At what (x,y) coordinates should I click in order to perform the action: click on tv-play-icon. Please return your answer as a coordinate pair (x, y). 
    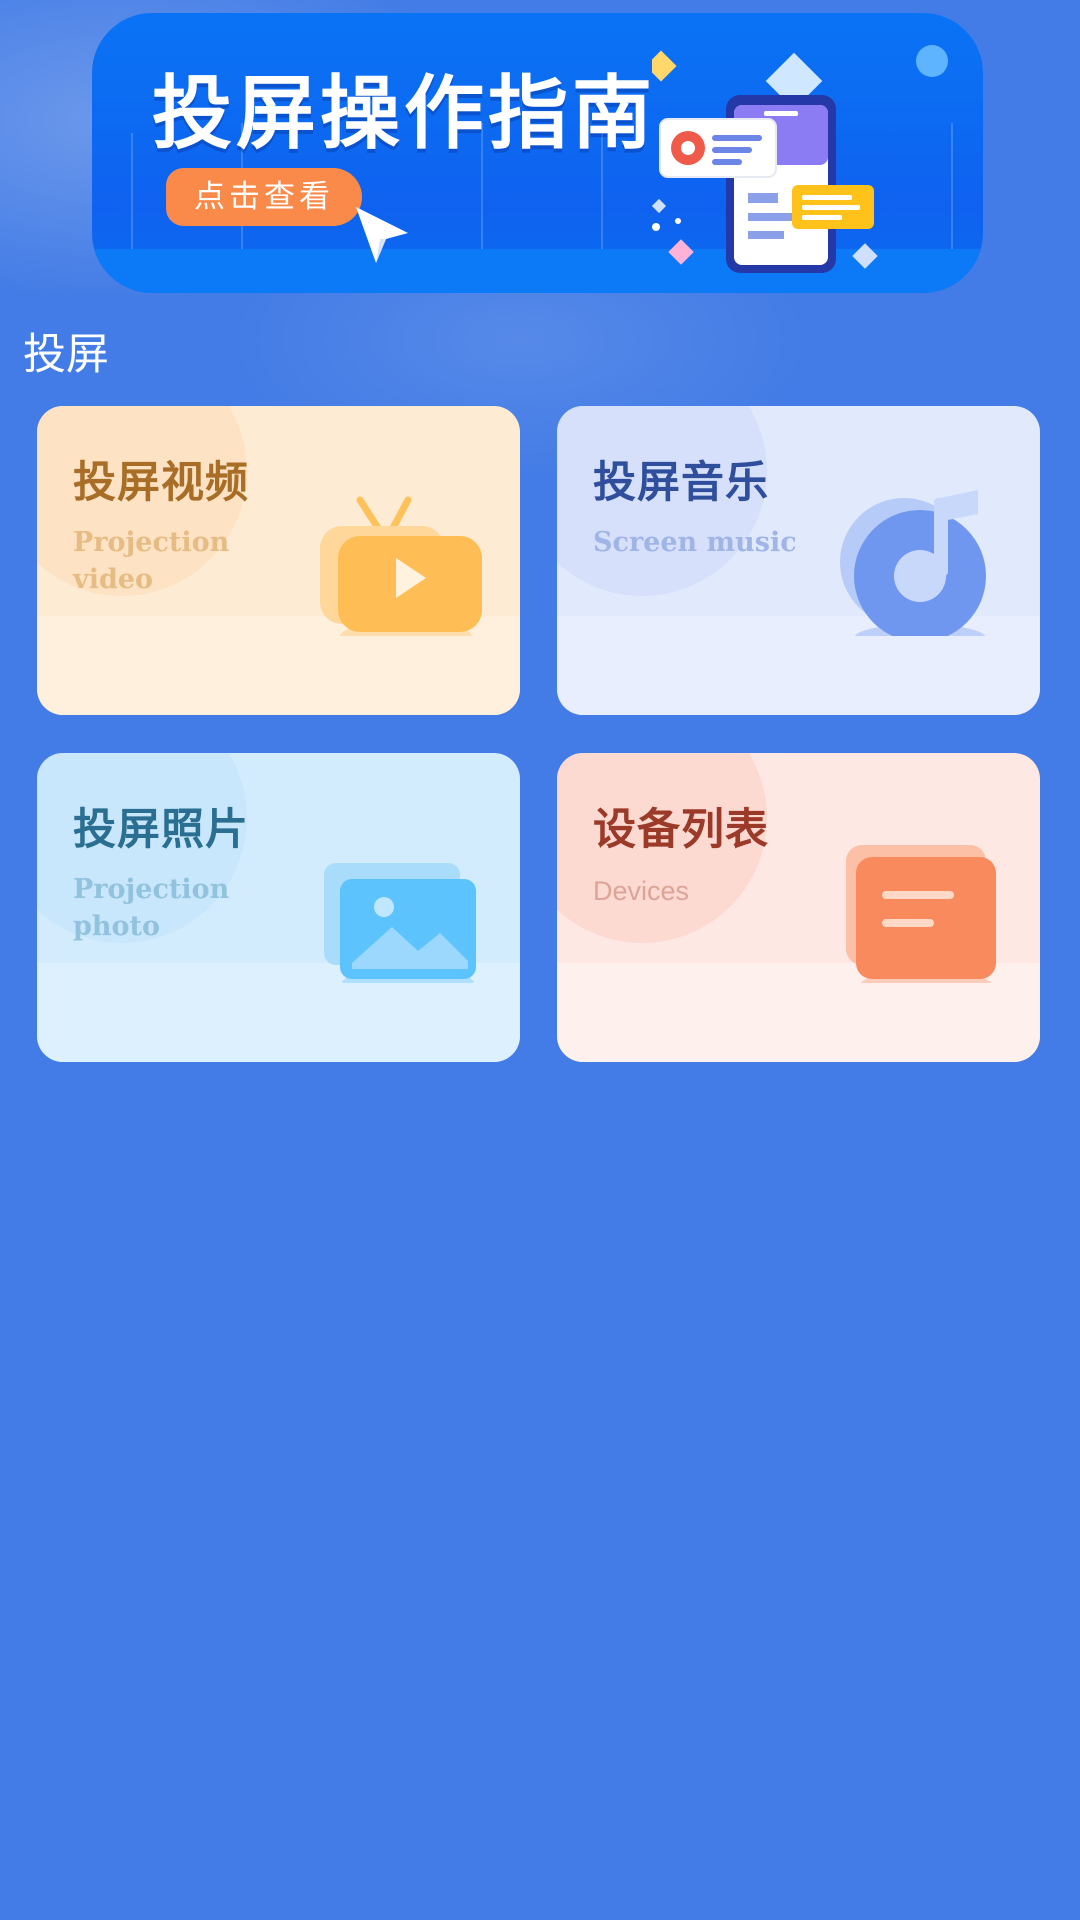
    Looking at the image, I should click on (401, 566).